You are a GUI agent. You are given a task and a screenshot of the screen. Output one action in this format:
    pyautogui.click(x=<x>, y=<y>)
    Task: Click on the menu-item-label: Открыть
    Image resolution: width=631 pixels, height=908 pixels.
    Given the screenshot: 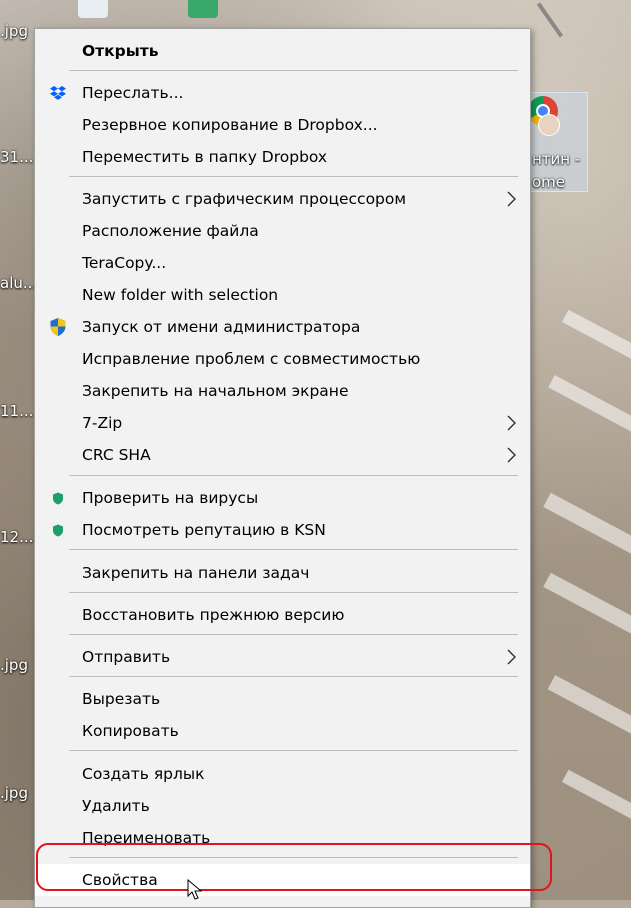 What is the action you would take?
    pyautogui.click(x=120, y=51)
    